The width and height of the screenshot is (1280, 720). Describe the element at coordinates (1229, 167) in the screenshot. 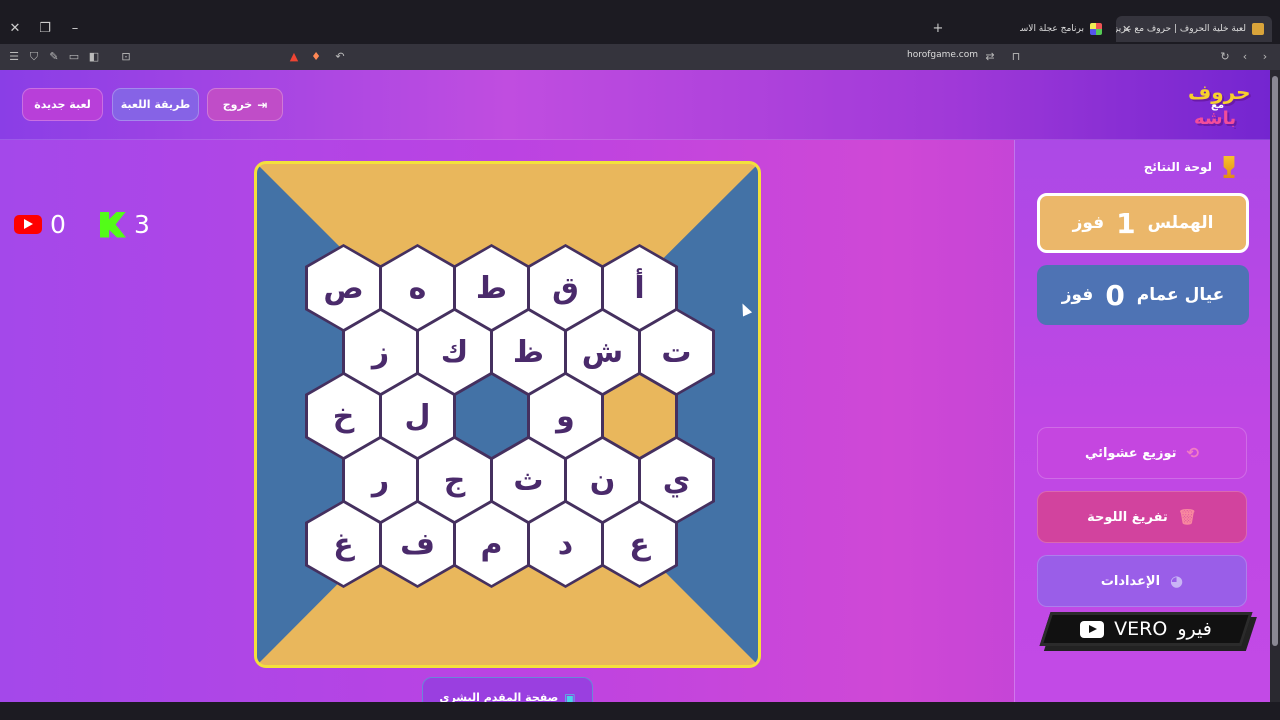

I see `trophy-icon` at that location.